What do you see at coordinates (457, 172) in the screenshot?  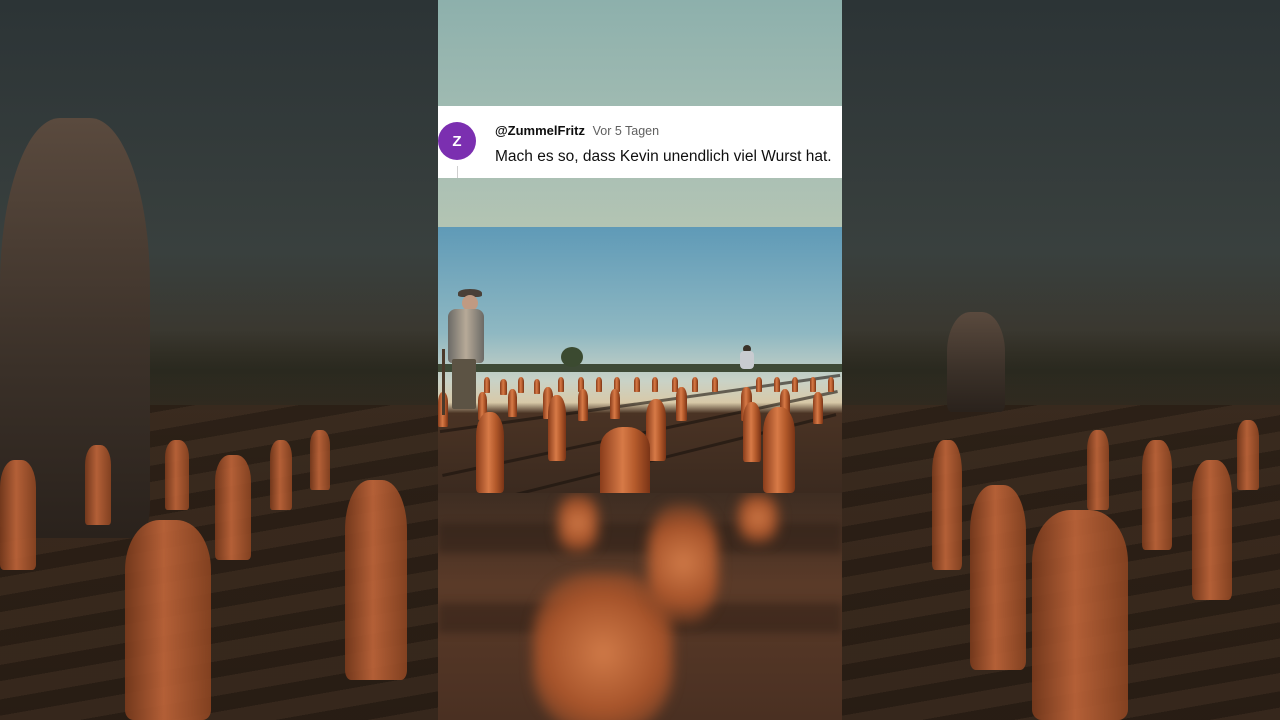 I see `thread-line` at bounding box center [457, 172].